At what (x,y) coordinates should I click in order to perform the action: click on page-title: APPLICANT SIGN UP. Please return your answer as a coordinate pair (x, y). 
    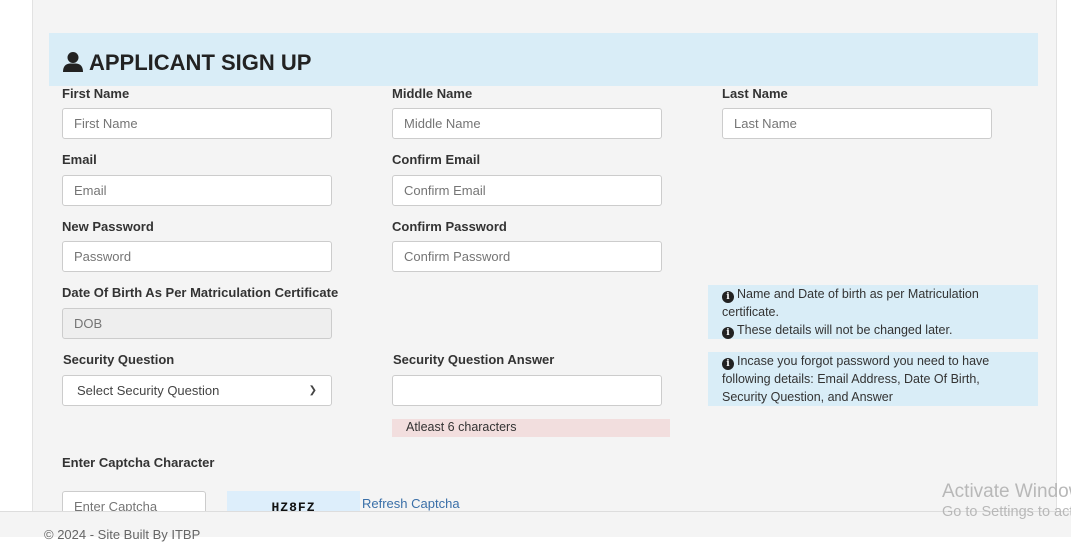
    Looking at the image, I should click on (200, 62).